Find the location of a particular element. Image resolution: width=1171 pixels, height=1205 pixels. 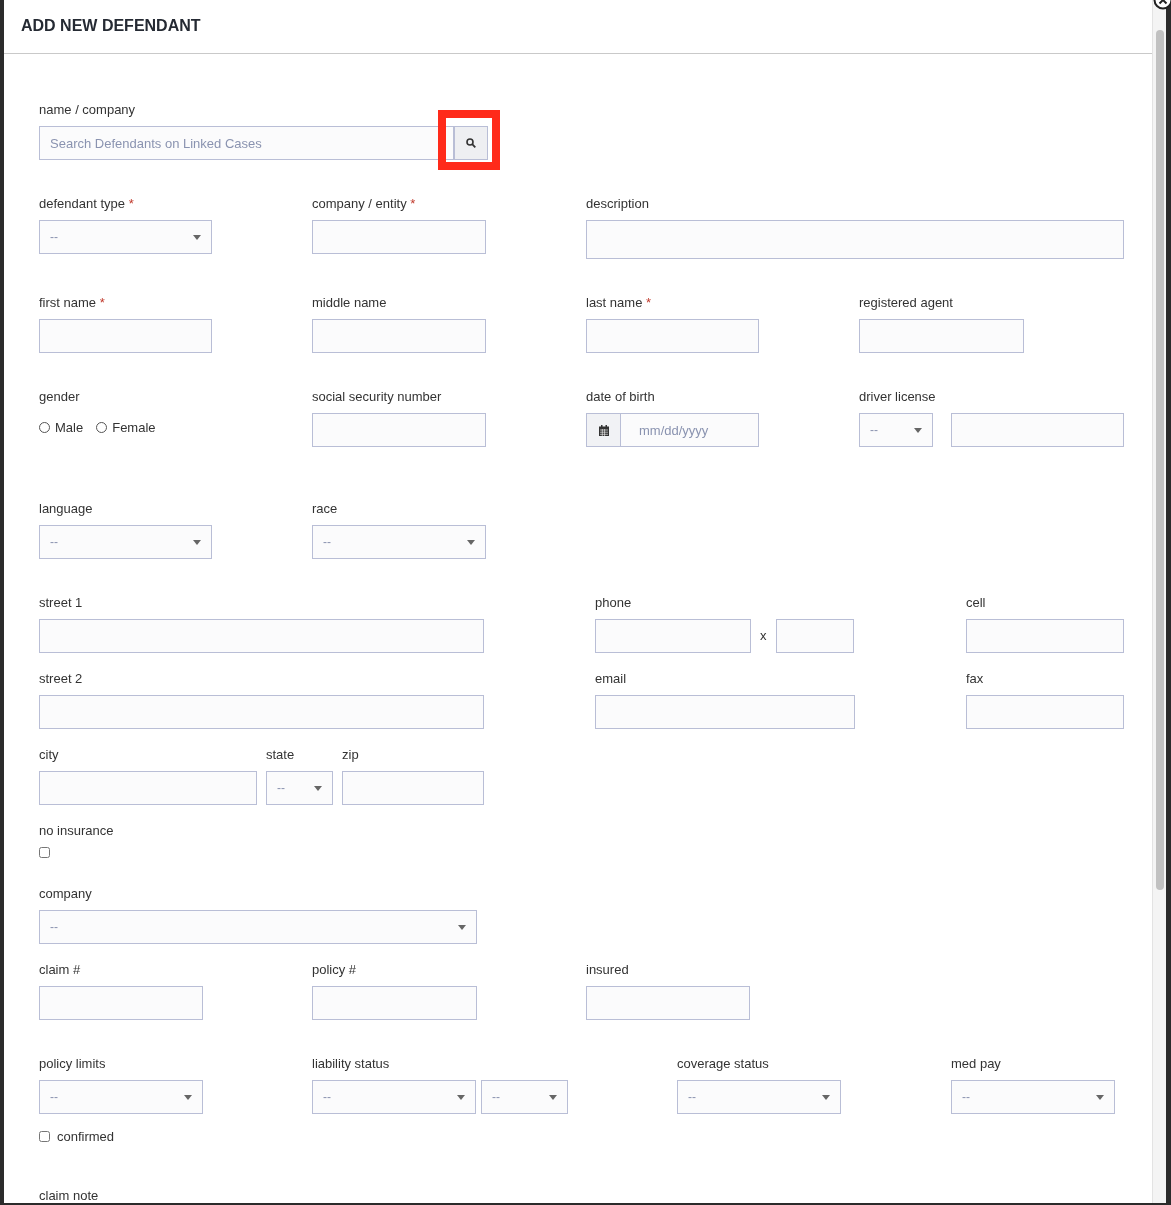

field-label: first name * is located at coordinates (72, 303).